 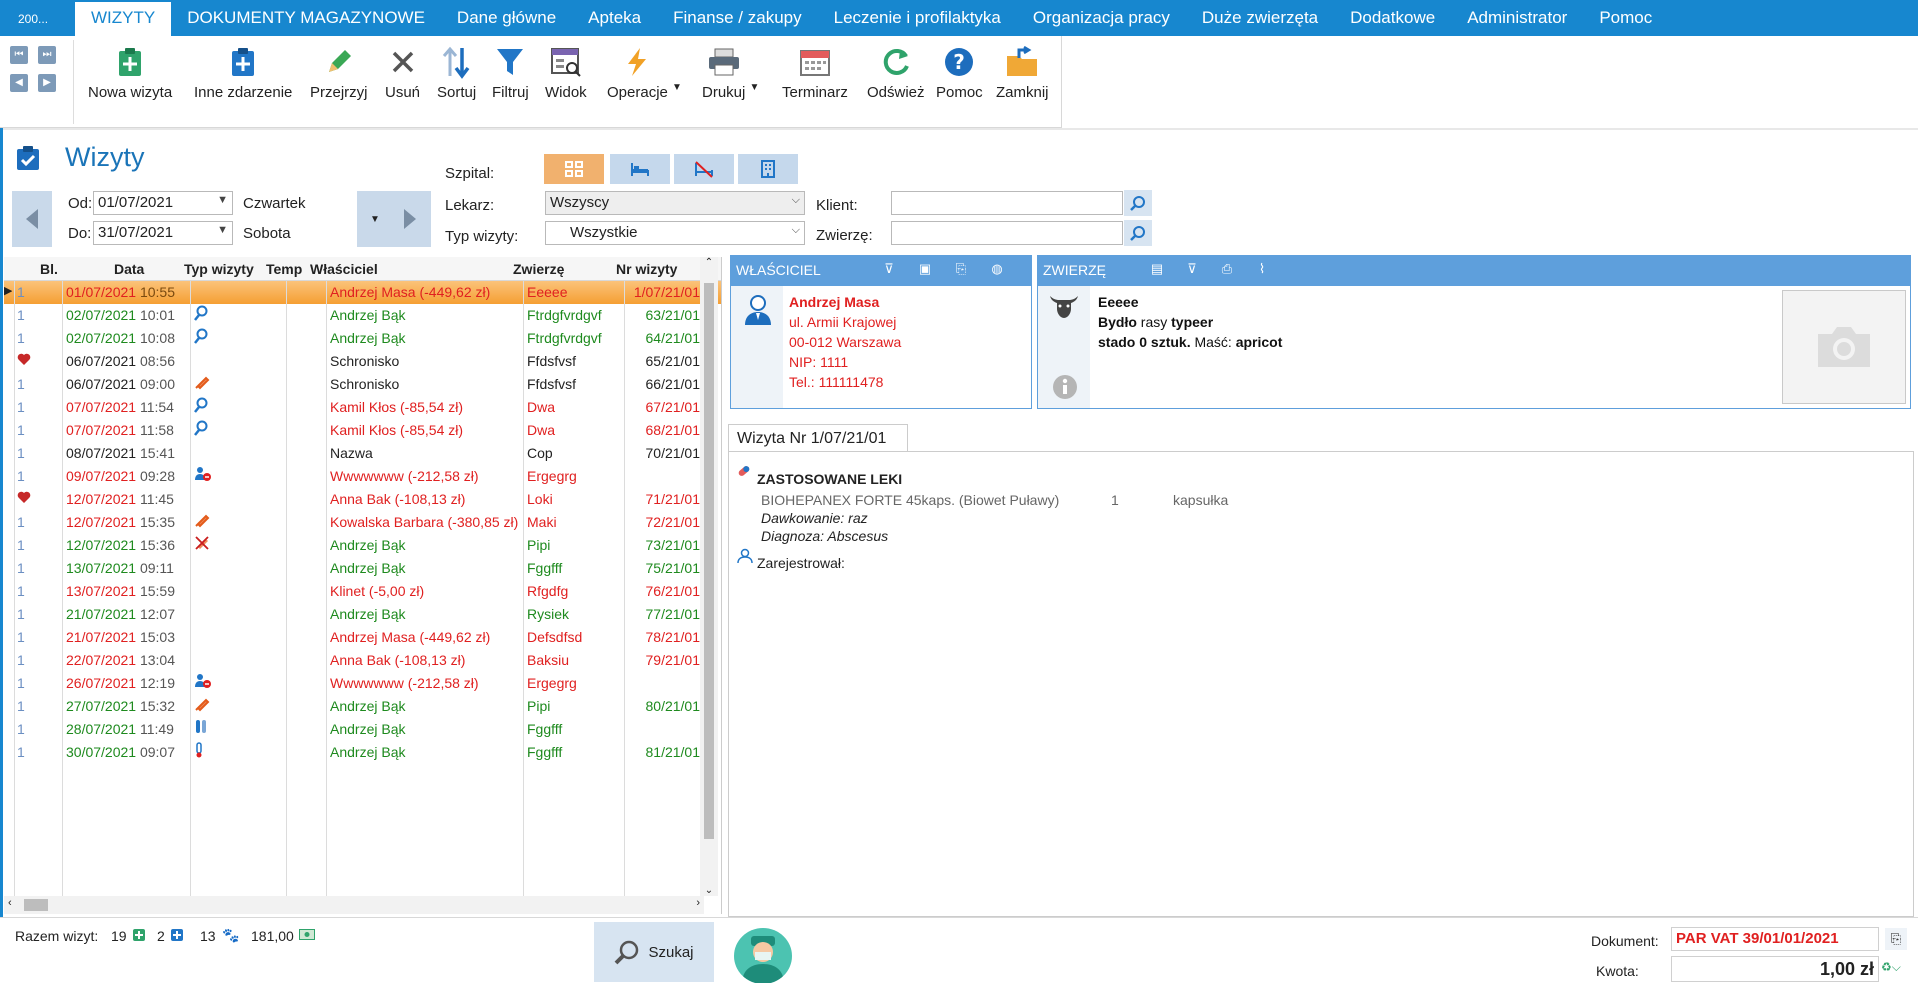 What do you see at coordinates (402, 72) in the screenshot?
I see `delete-button: Usuń` at bounding box center [402, 72].